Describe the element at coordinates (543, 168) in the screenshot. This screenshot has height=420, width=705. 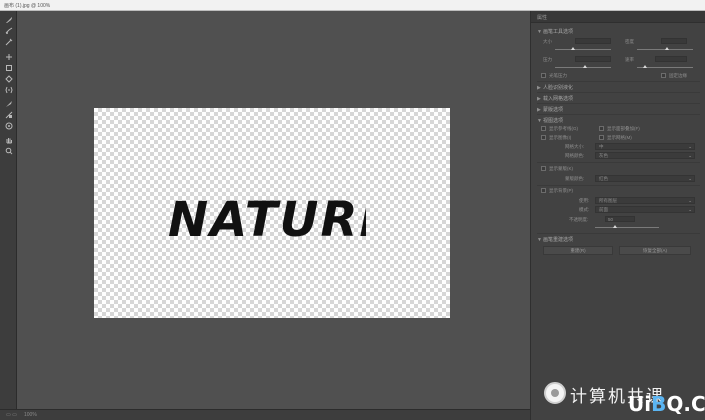
I see `show-mask-checkbox` at that location.